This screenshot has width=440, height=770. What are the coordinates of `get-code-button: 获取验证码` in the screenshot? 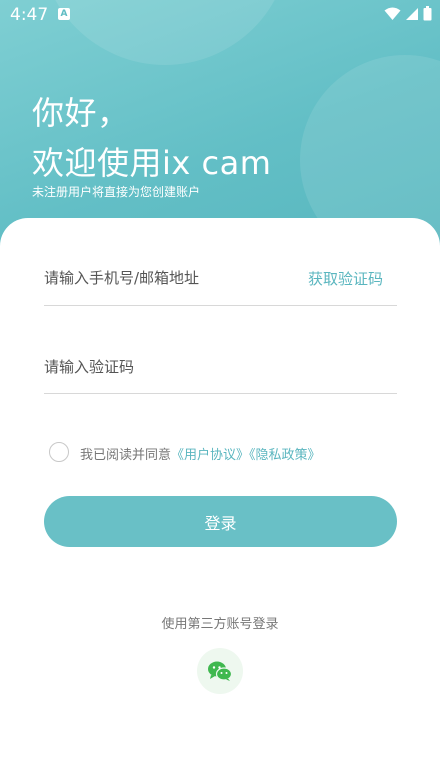 It's located at (345, 278).